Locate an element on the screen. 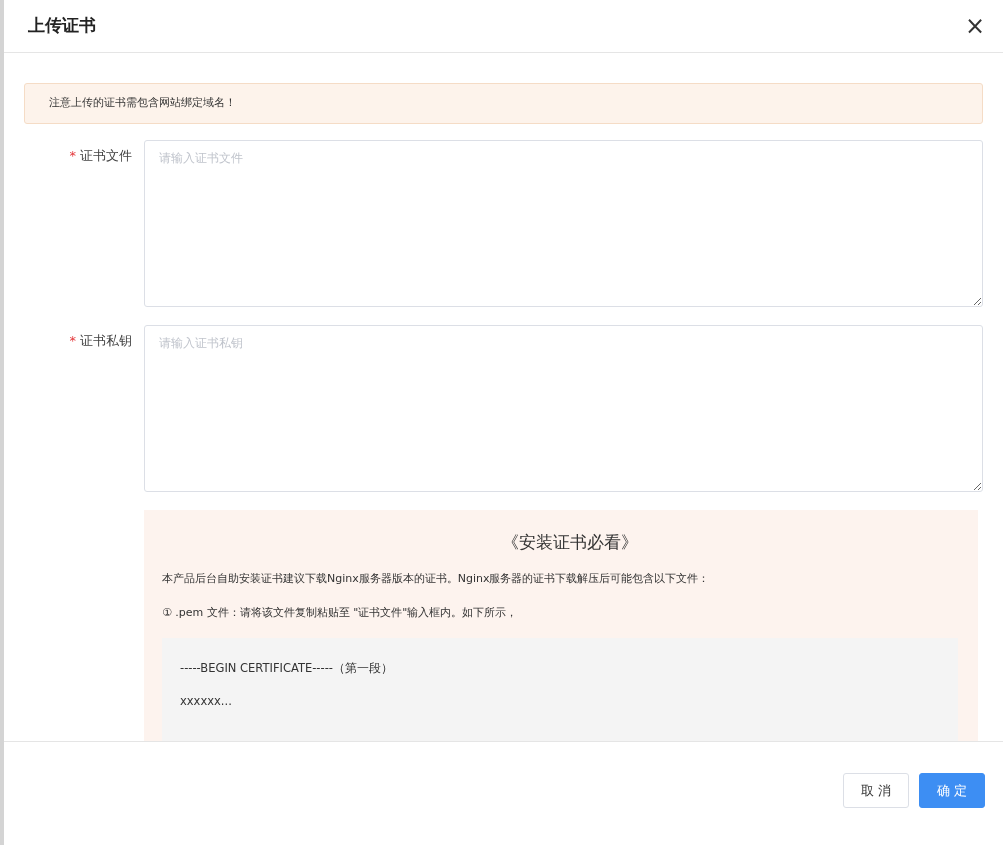 This screenshot has width=1003, height=845. guide-title: 《安装证书必看》 is located at coordinates (570, 542).